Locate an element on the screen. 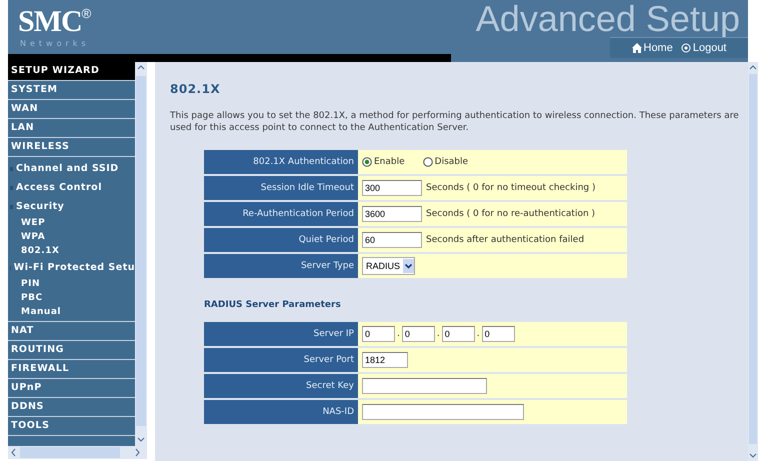 The width and height of the screenshot is (758, 461). sidebar-subitem: WPA is located at coordinates (71, 237).